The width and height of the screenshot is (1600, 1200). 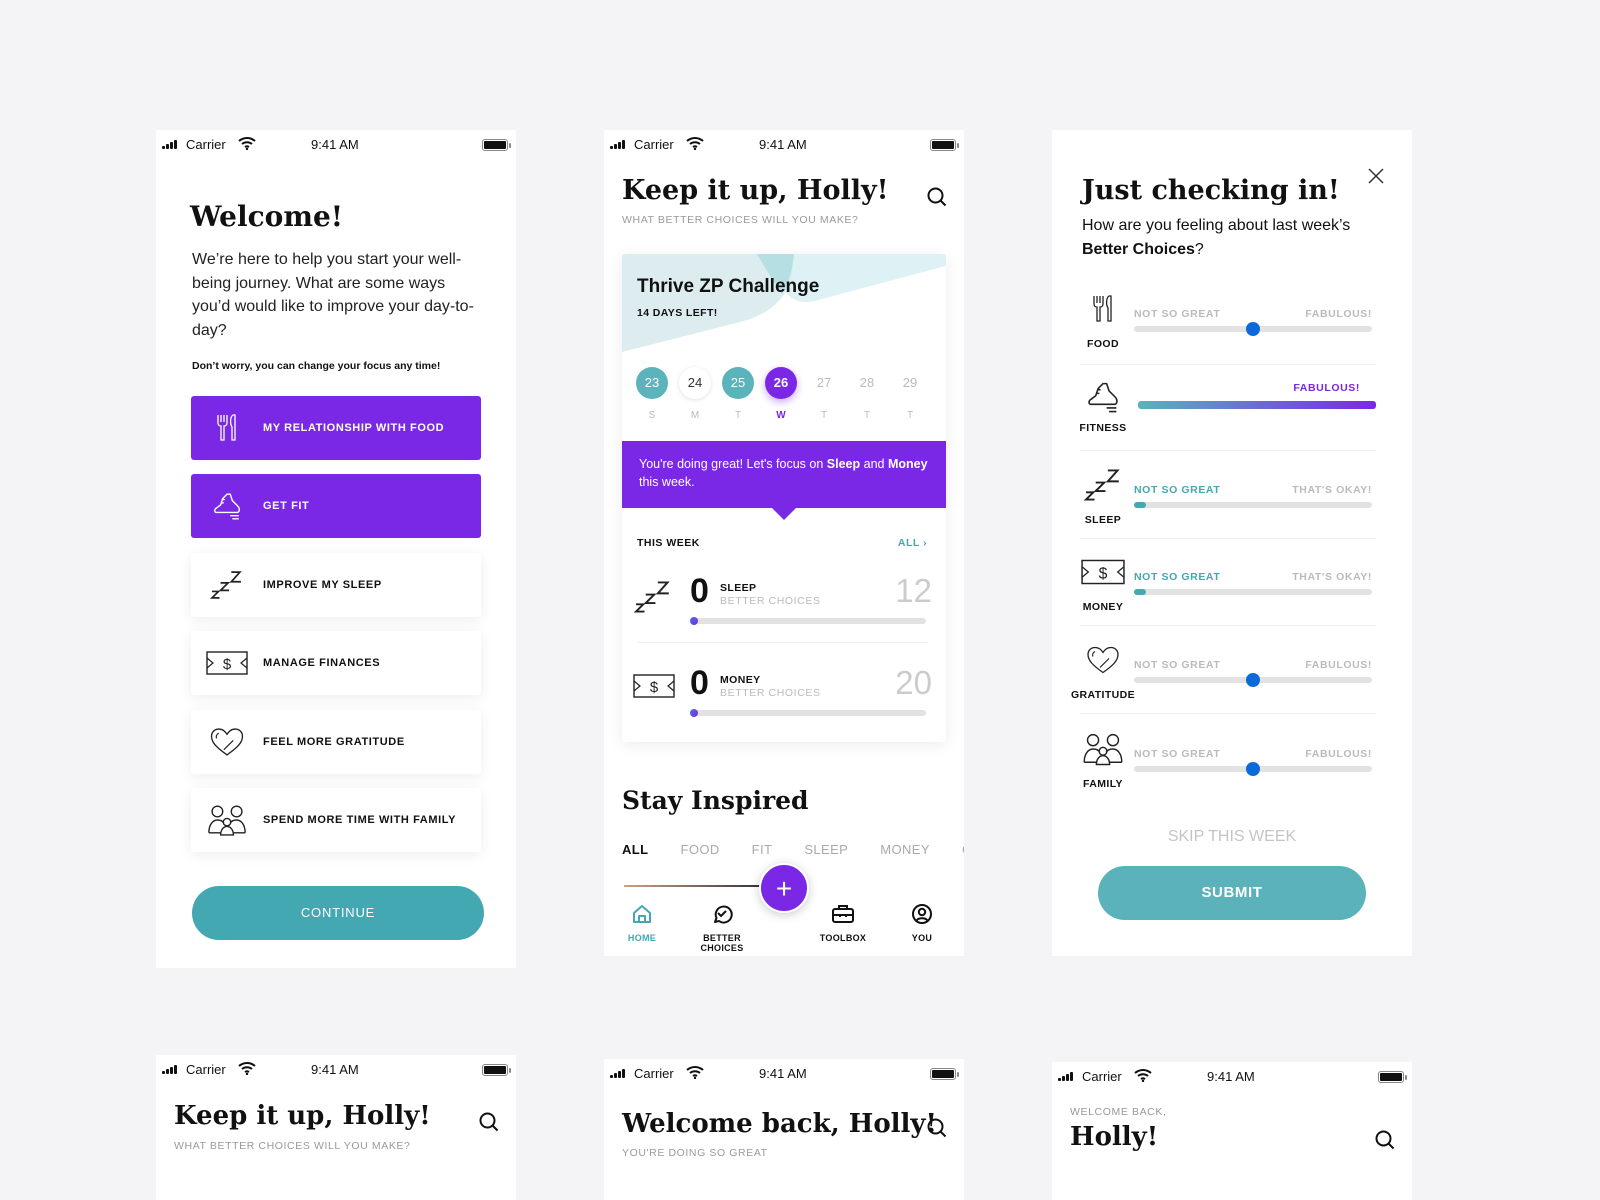 I want to click on page-subtitle: WHAT BETTER CHOICES WILL YOU MAKE?, so click(x=292, y=1146).